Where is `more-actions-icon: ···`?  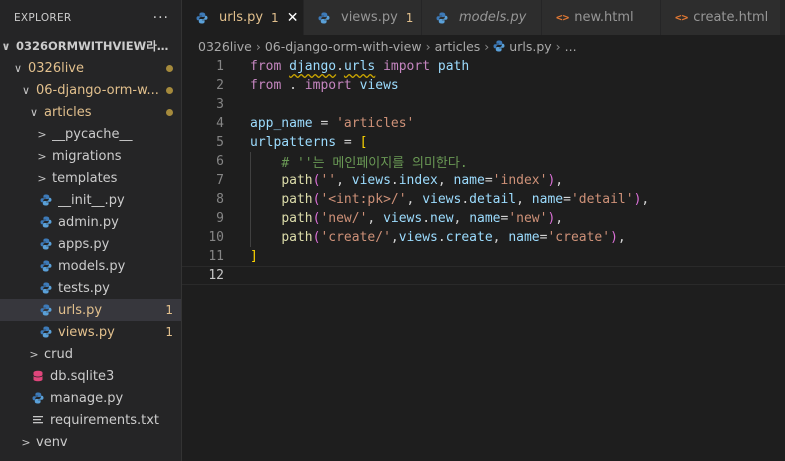
more-actions-icon: ··· is located at coordinates (161, 18).